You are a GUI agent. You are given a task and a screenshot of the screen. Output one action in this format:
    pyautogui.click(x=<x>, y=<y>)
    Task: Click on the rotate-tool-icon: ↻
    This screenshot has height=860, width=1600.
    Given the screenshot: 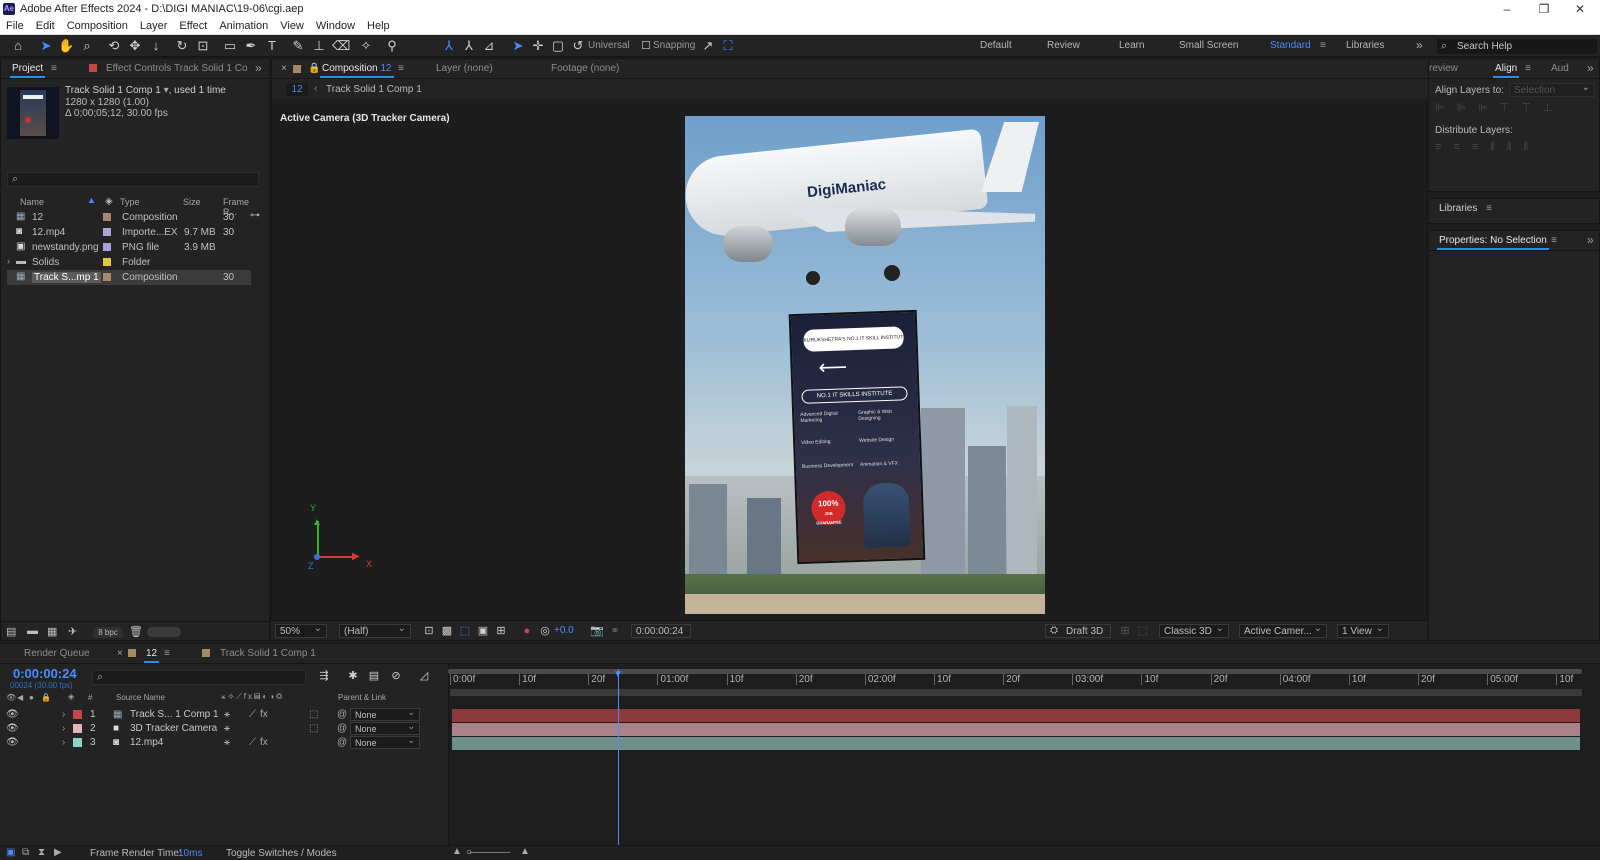 What is the action you would take?
    pyautogui.click(x=182, y=46)
    